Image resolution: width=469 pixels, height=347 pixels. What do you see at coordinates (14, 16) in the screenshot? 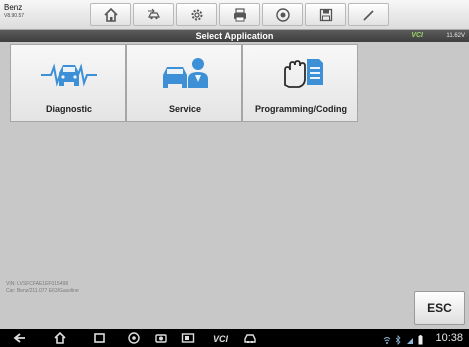
I see `software-version: V8.90.57` at bounding box center [14, 16].